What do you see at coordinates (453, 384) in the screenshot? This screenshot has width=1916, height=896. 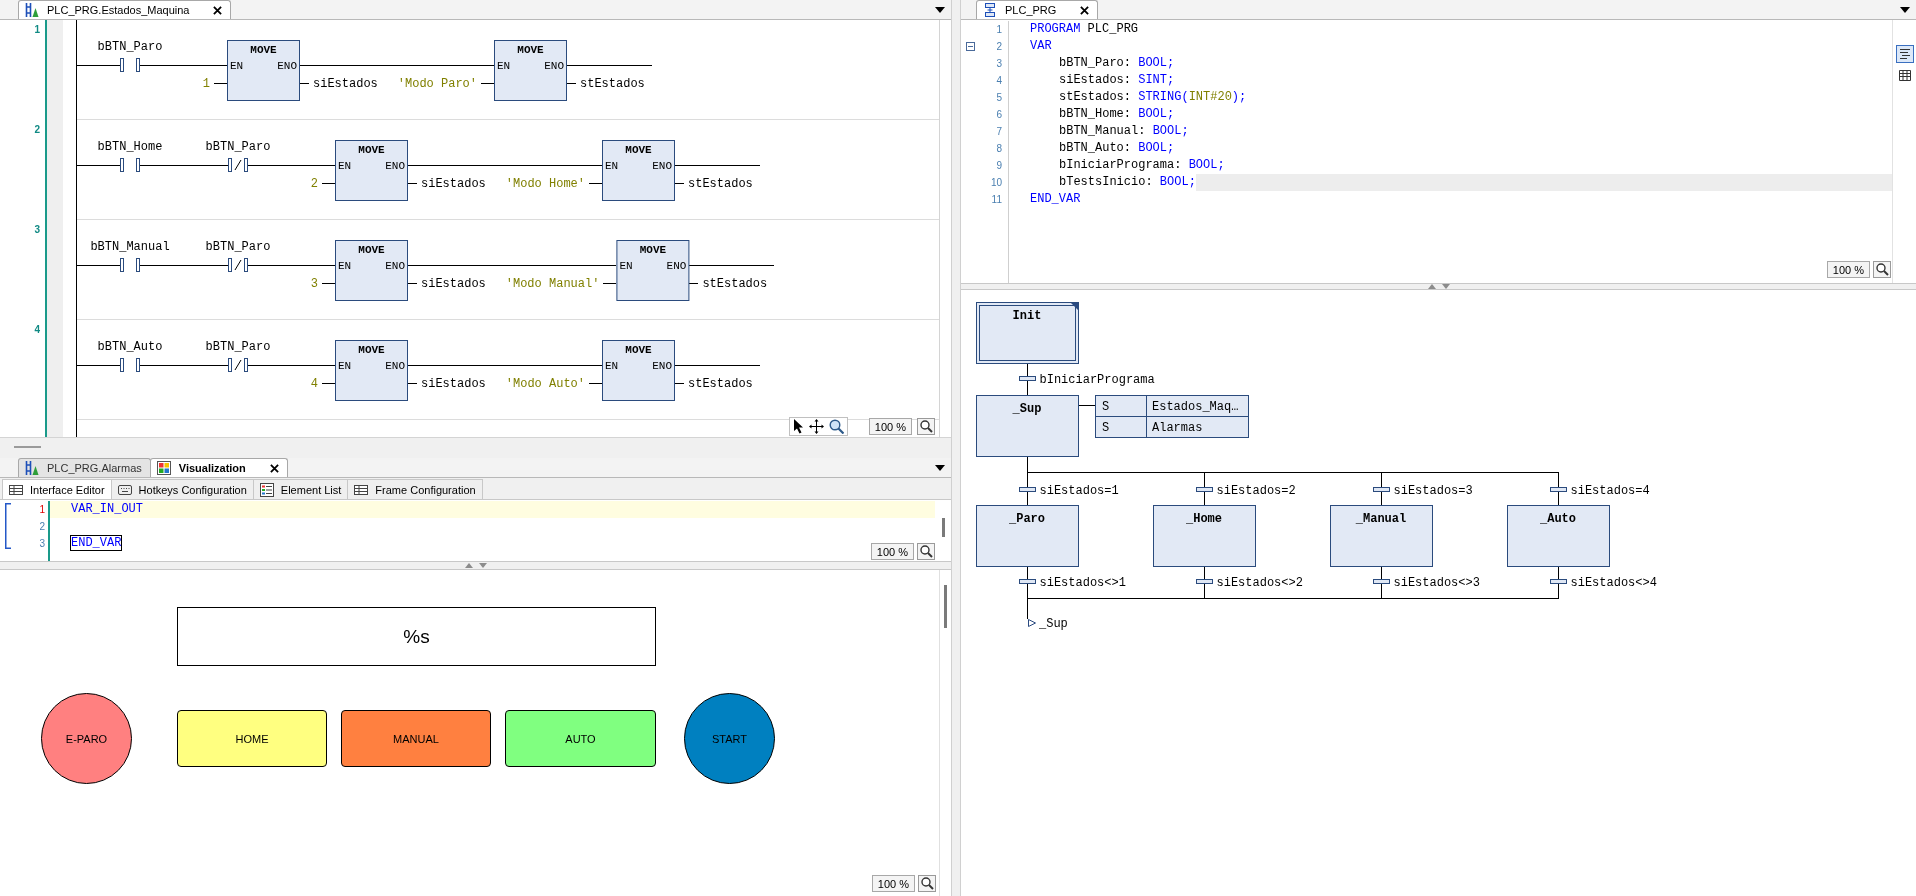 I see `output-variable: siEstados` at bounding box center [453, 384].